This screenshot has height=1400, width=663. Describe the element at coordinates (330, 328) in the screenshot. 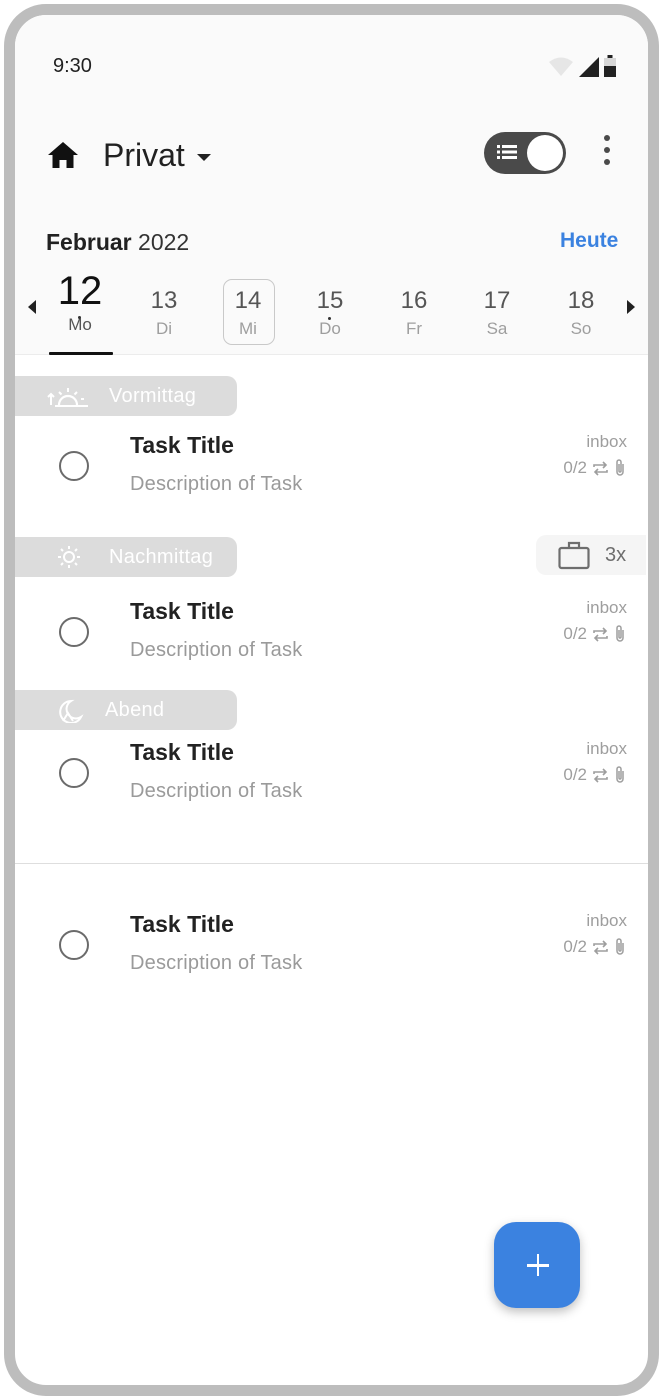

I see `day-name: Do` at that location.